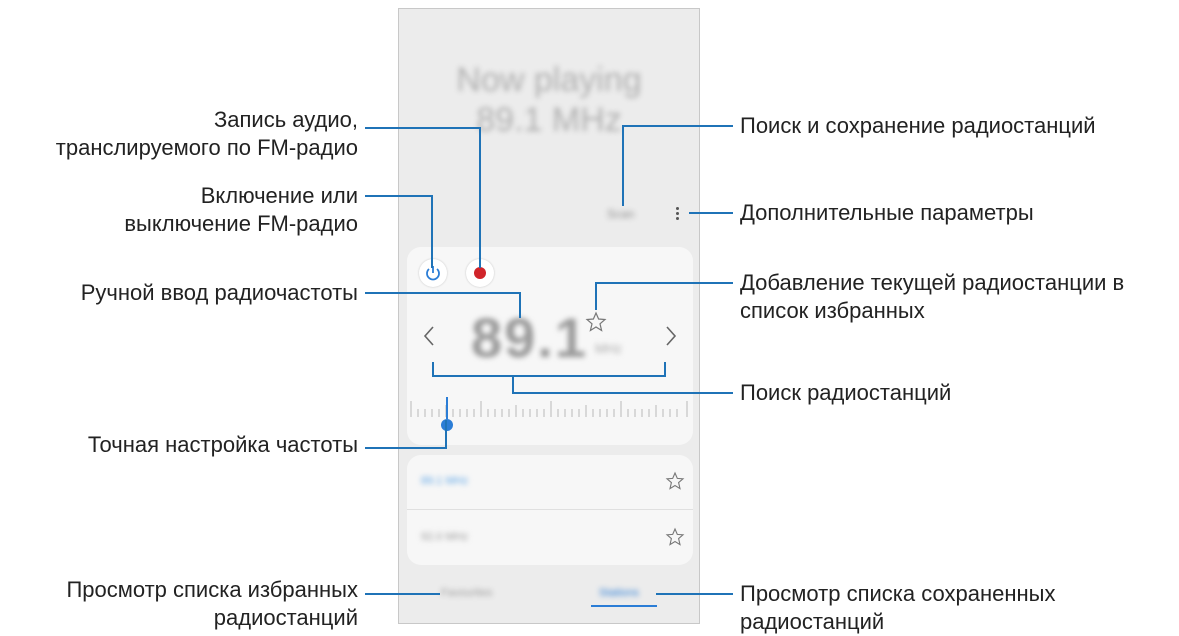 The height and width of the screenshot is (636, 1179). Describe the element at coordinates (443, 305) in the screenshot. I see `line-manual` at that location.